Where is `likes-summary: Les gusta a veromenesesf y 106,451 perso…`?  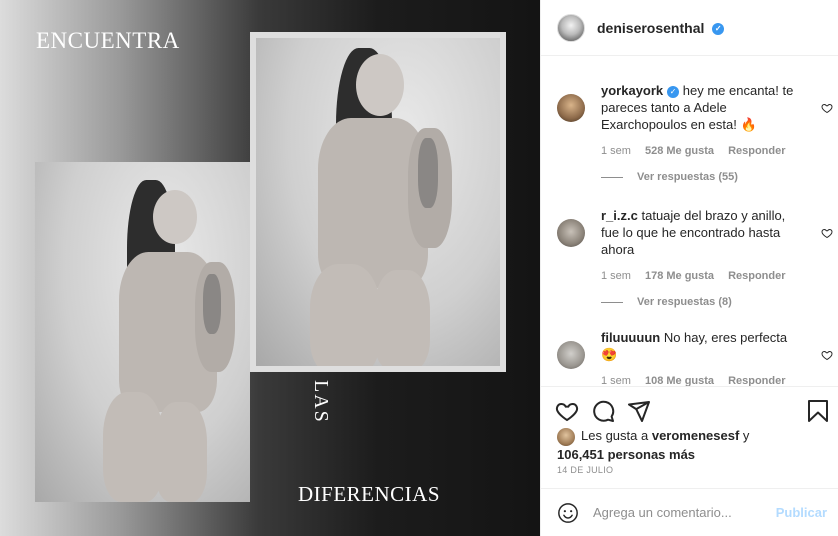 likes-summary: Les gusta a veromenesesf y 106,451 perso… is located at coordinates (692, 445).